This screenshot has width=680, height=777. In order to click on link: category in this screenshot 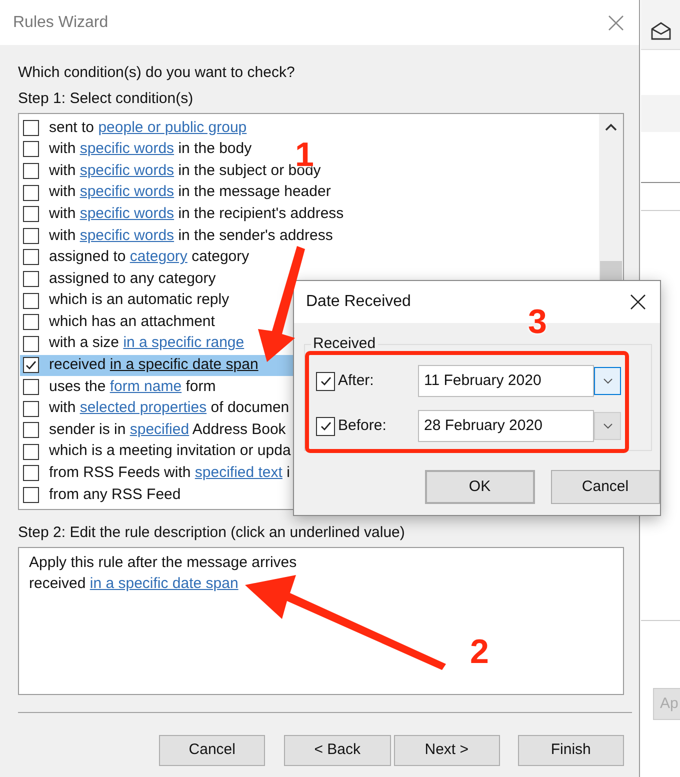, I will do `click(159, 257)`.